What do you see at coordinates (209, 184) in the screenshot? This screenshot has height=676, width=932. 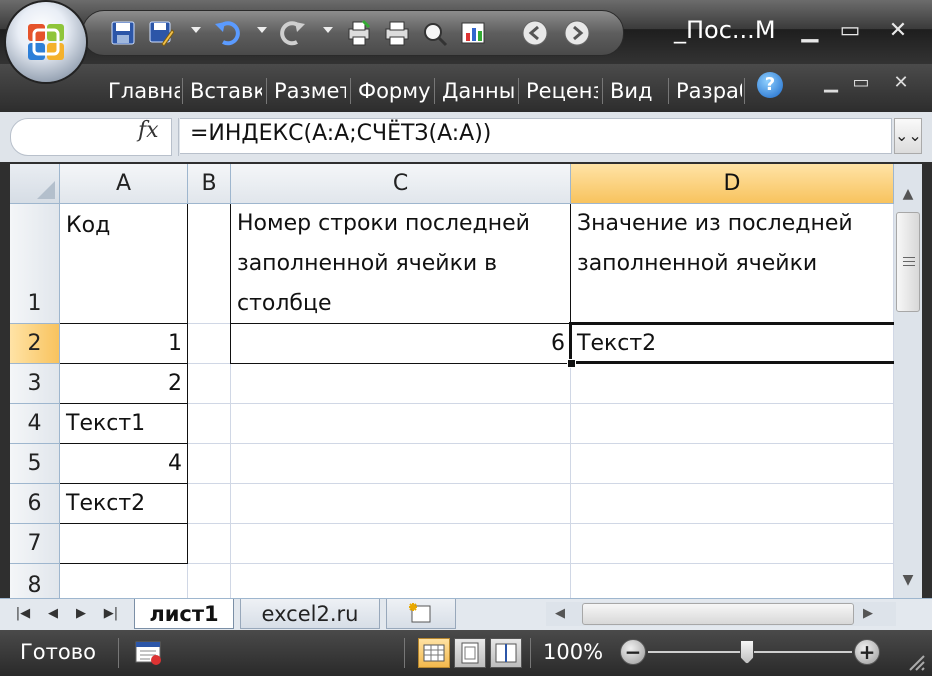 I see `column-header-b: B` at bounding box center [209, 184].